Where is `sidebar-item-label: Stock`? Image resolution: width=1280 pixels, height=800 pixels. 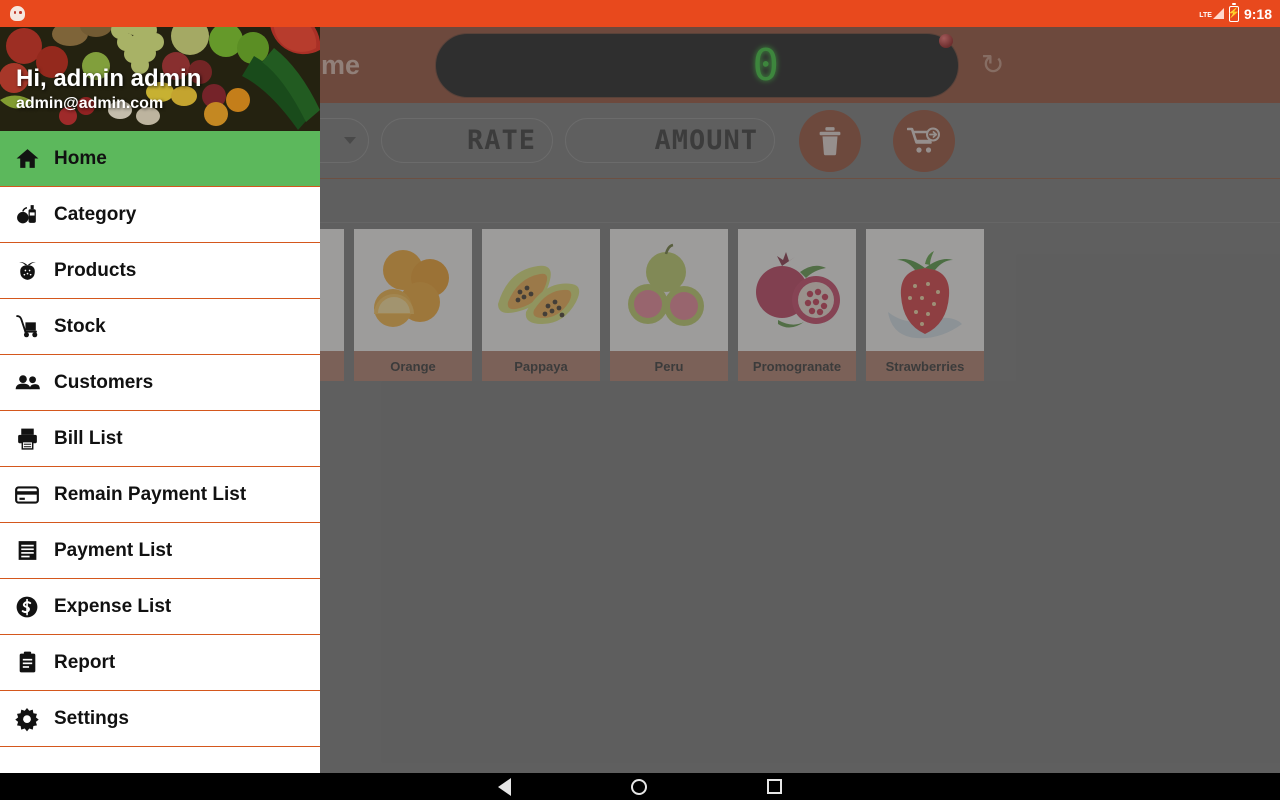
sidebar-item-label: Stock is located at coordinates (80, 326).